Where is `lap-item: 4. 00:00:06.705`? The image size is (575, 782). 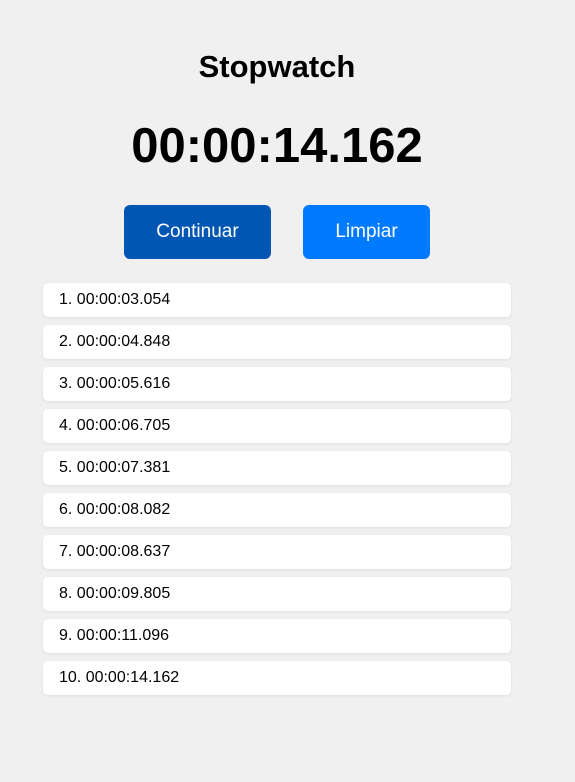
lap-item: 4. 00:00:06.705 is located at coordinates (277, 426).